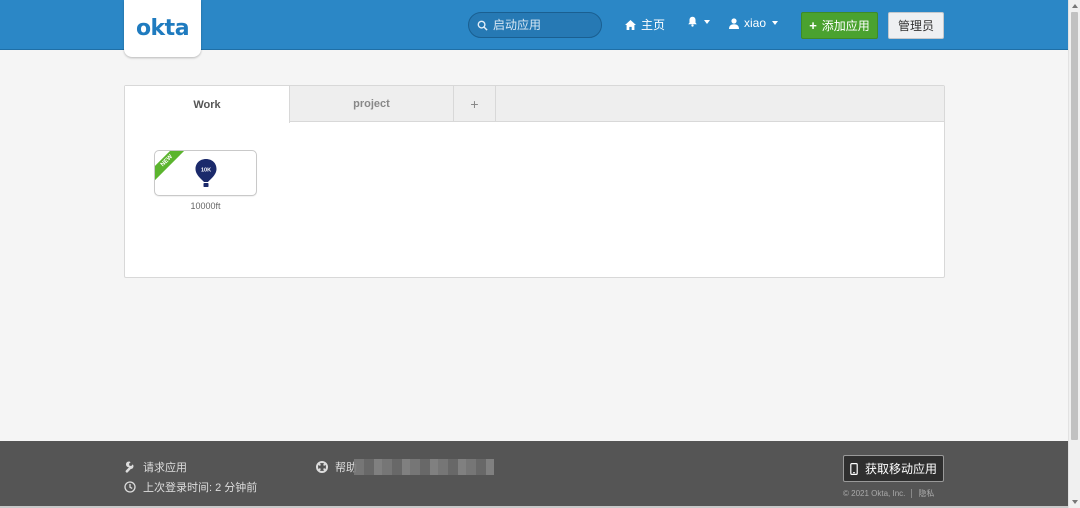 The height and width of the screenshot is (508, 1080). I want to click on divider, so click(912, 493).